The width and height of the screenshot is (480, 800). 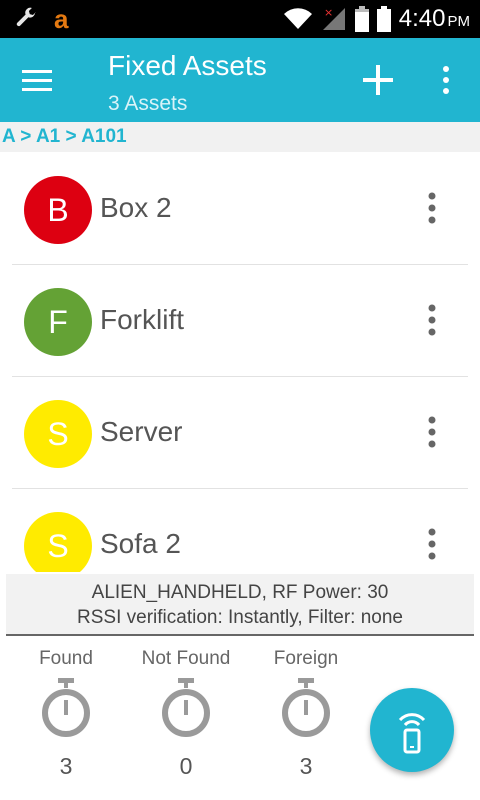 I want to click on clock-ampm: PM, so click(x=459, y=21).